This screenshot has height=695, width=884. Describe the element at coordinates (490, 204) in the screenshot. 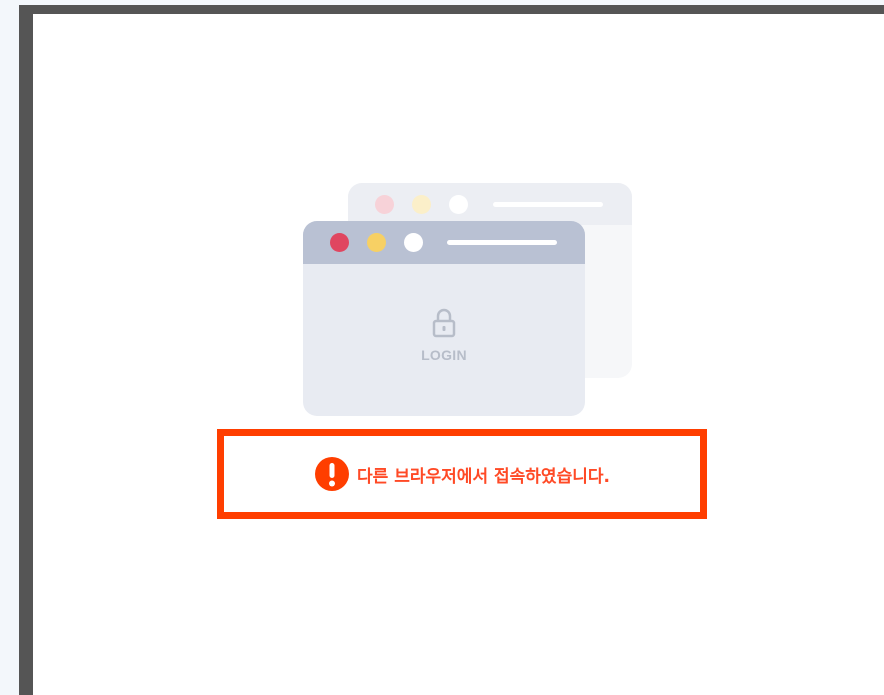

I see `background-window-titlebar` at that location.